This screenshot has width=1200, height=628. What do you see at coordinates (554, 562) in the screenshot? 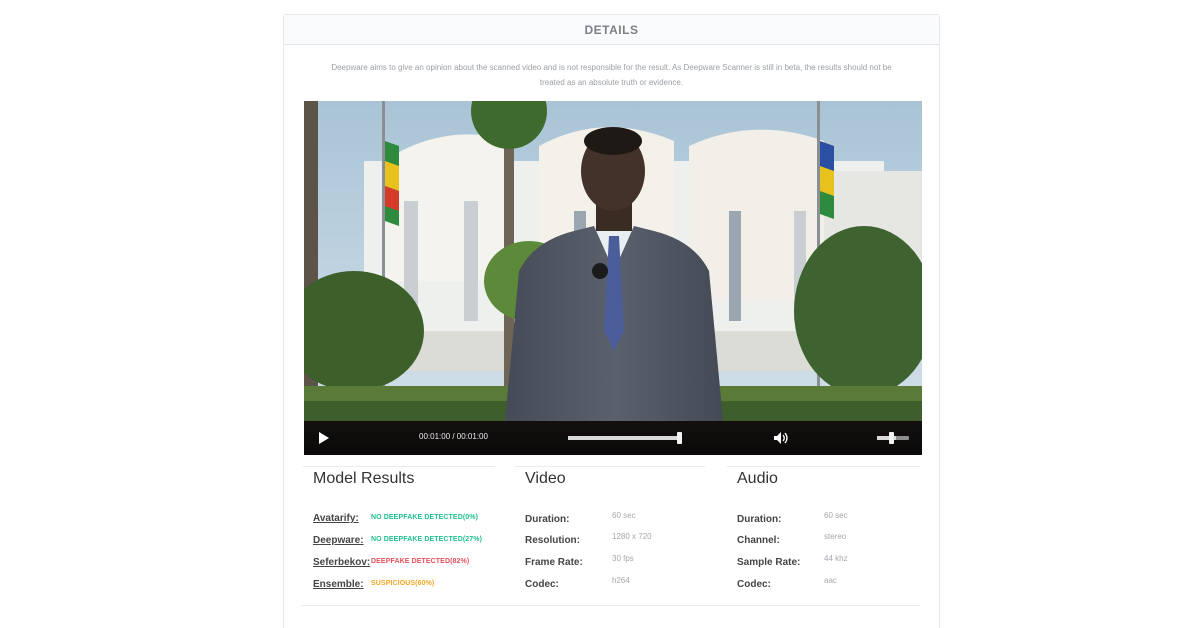
I see `info-label: Frame Rate:` at bounding box center [554, 562].